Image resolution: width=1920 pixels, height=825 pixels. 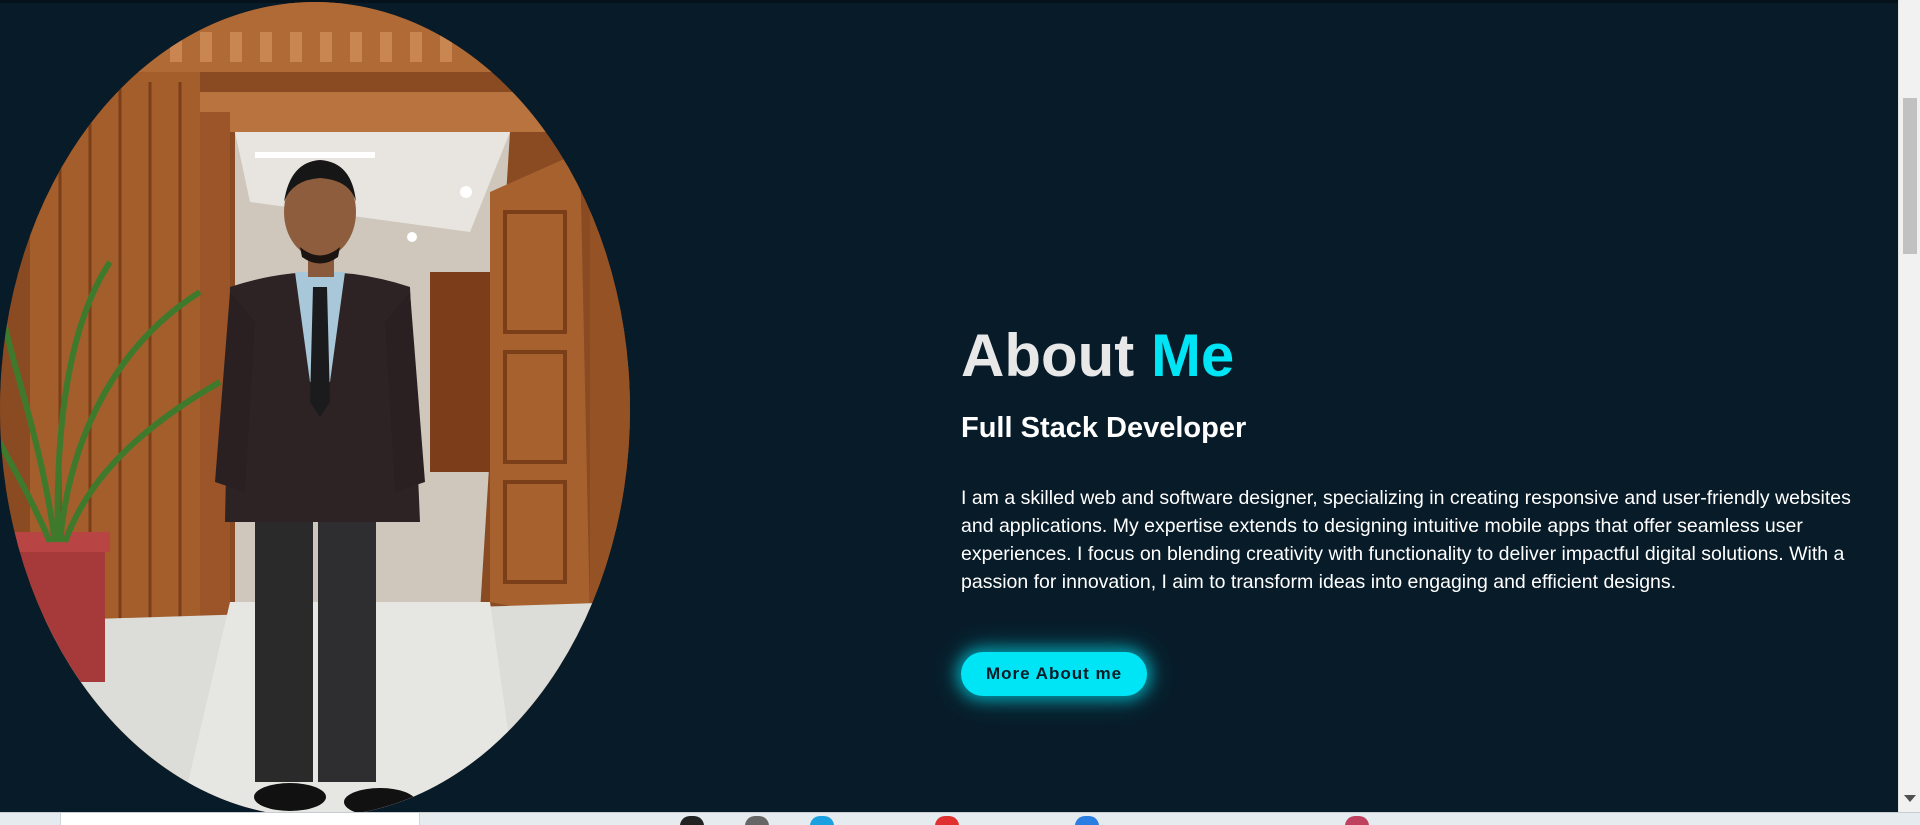 I want to click on taskbar, so click(x=960, y=818).